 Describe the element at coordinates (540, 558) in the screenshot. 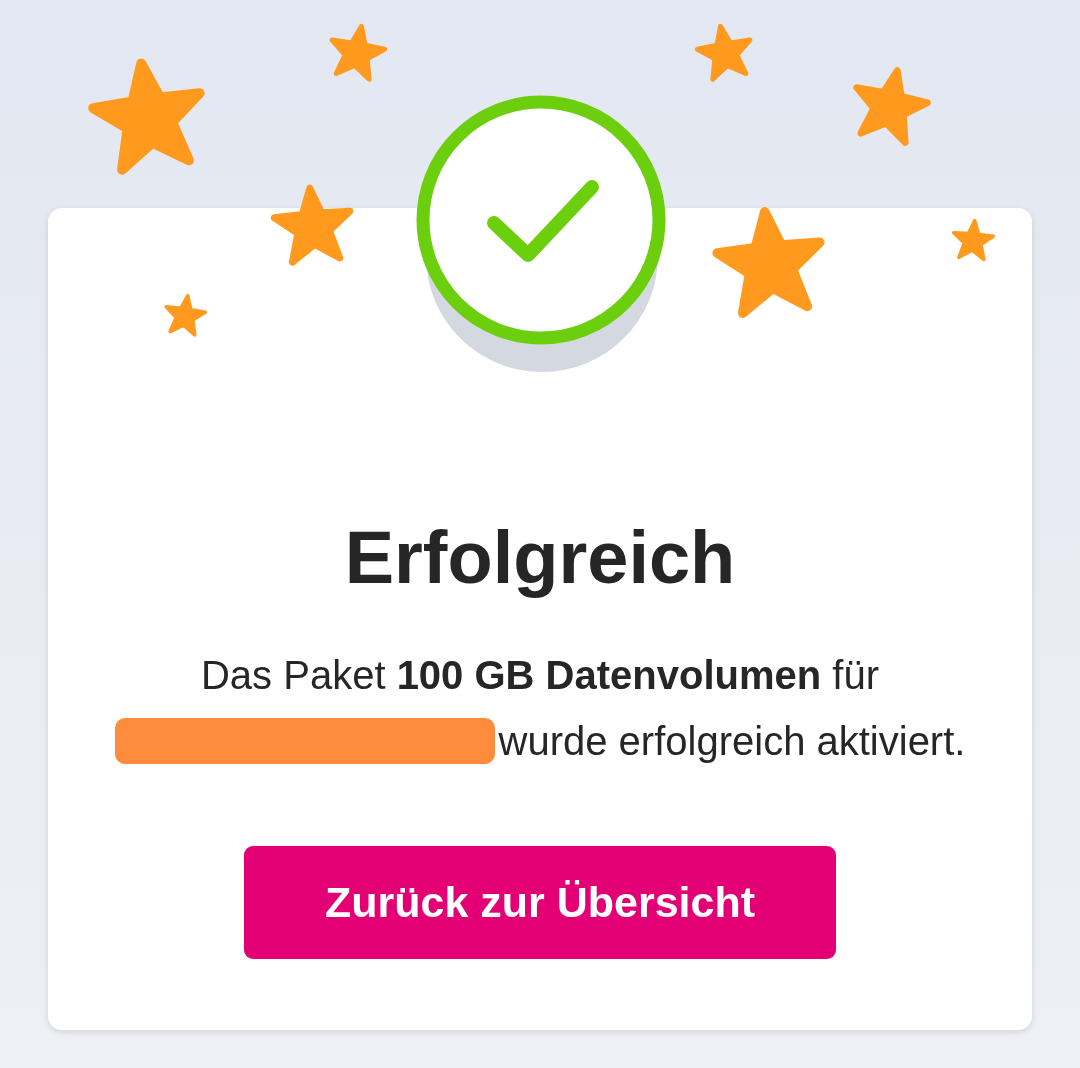

I see `dialog-title: Erfolgreich` at that location.